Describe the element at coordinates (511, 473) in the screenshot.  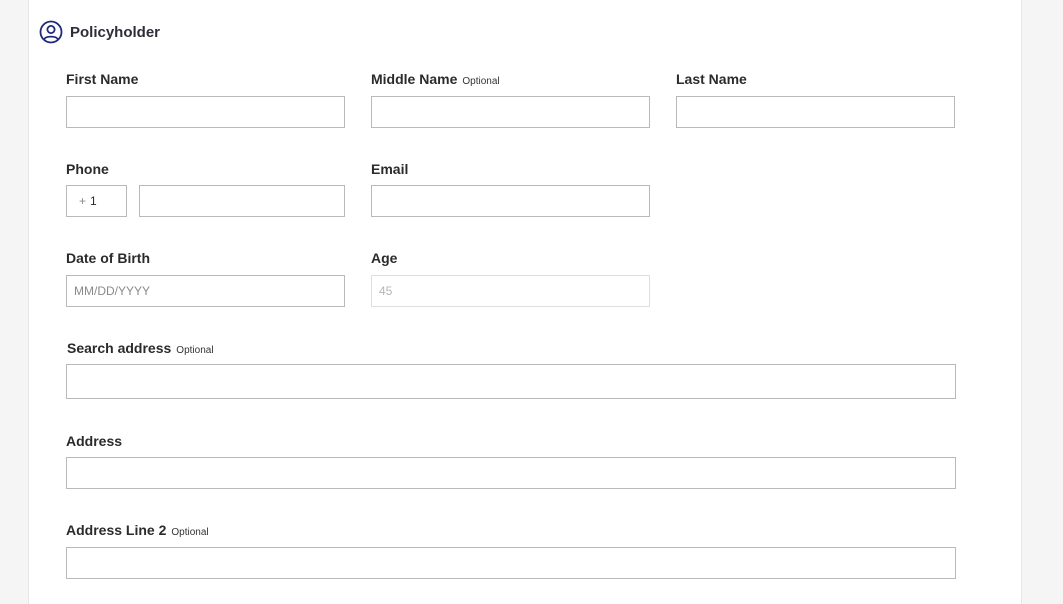
I see `address-input` at that location.